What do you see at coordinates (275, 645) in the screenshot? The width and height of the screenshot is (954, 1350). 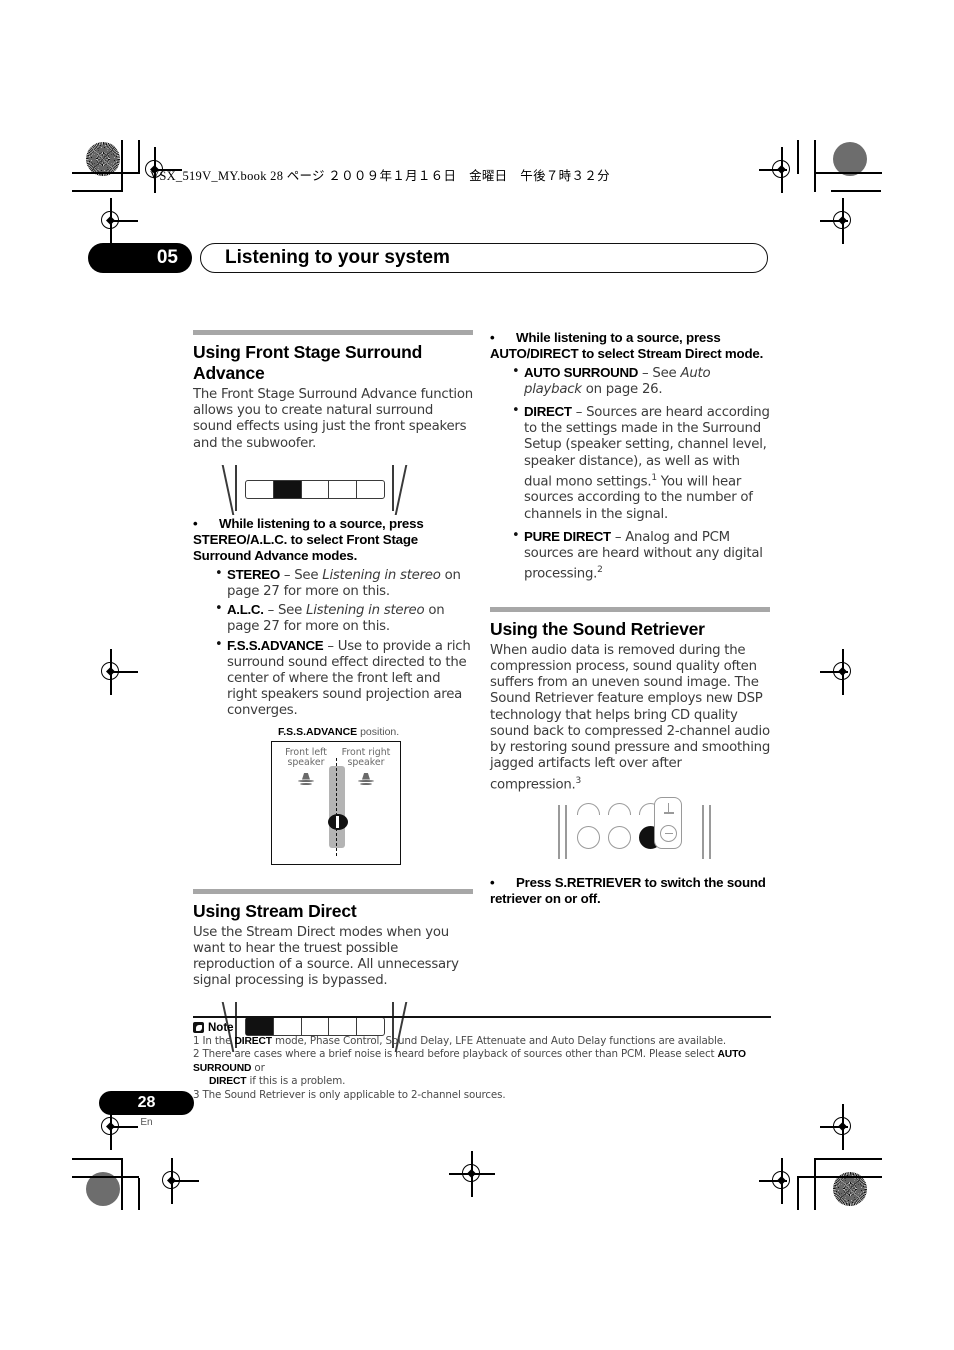 I see `mode-term: F.S.S.ADVANCE` at bounding box center [275, 645].